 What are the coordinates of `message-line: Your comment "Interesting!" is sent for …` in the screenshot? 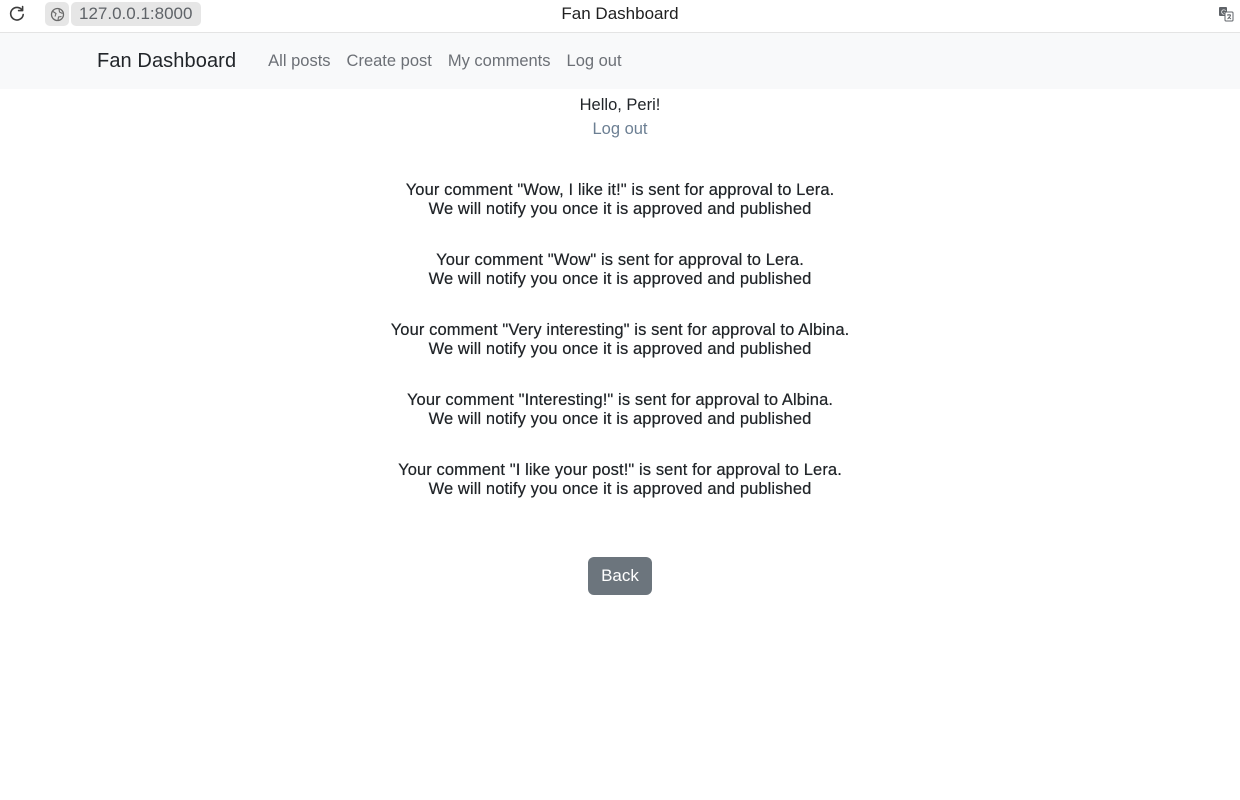 It's located at (620, 400).